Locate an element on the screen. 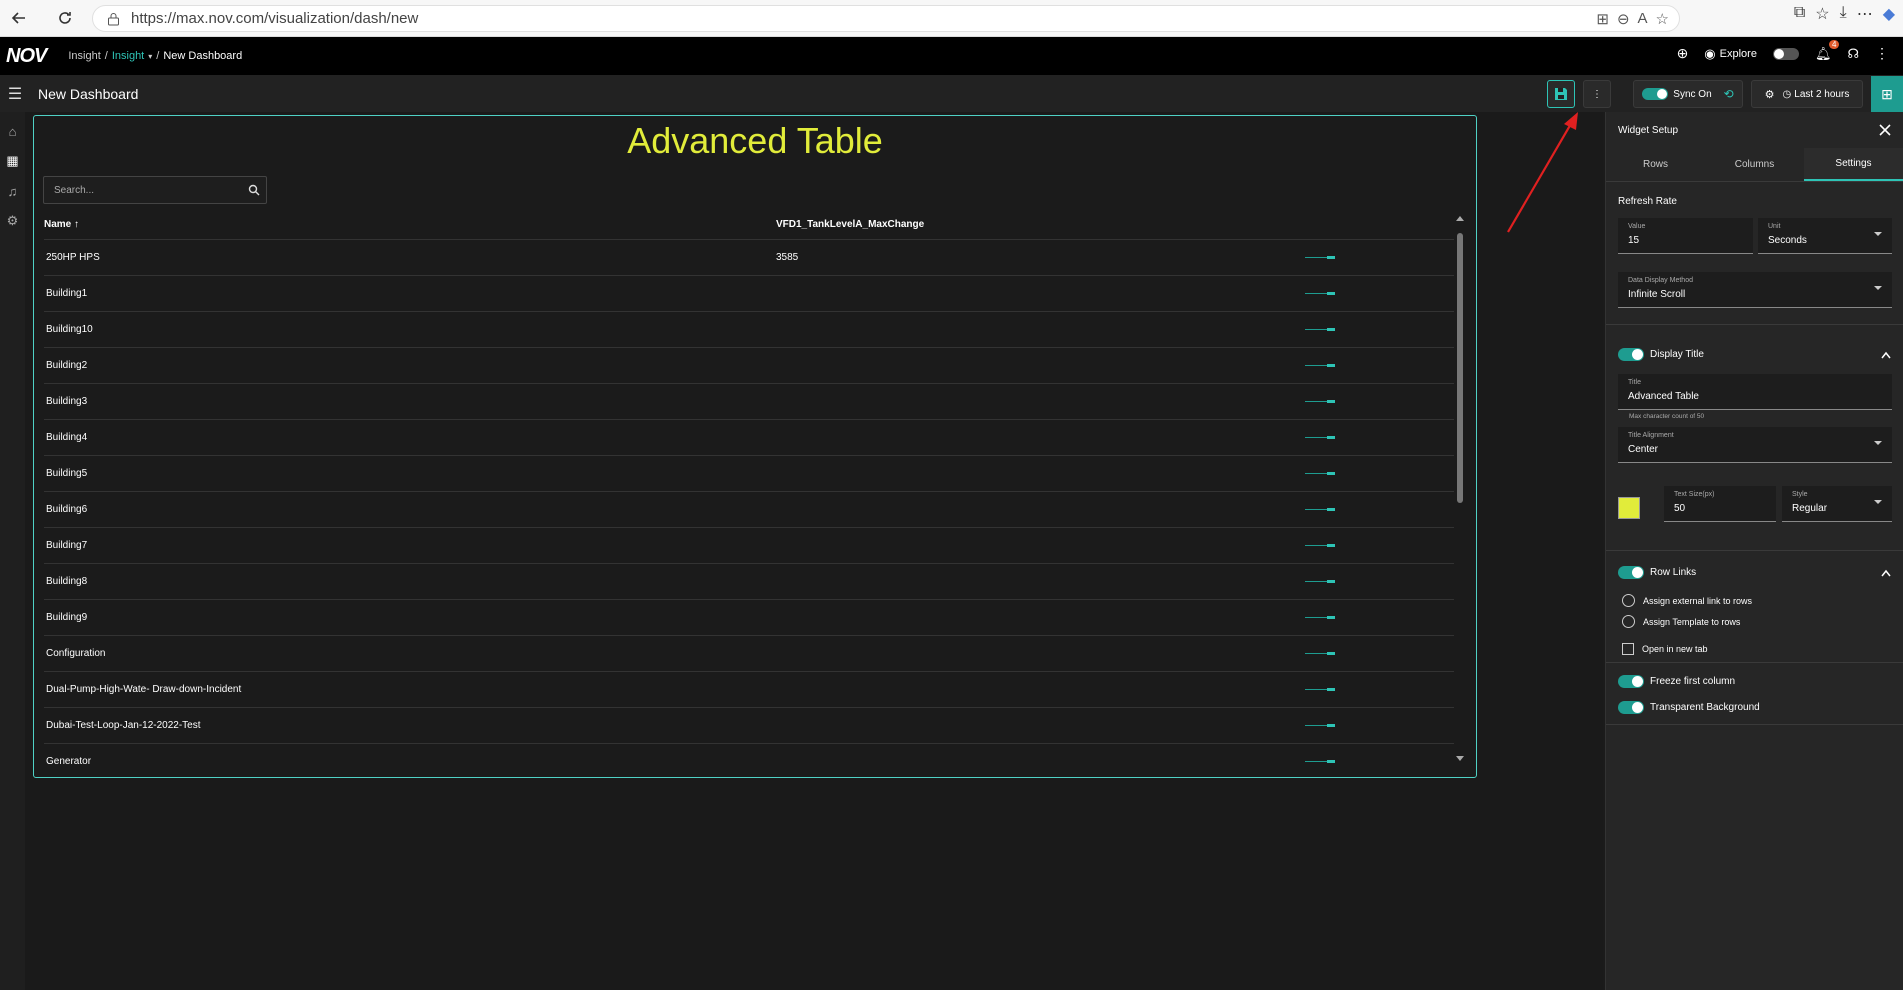  cell-name: Building8 is located at coordinates (67, 581).